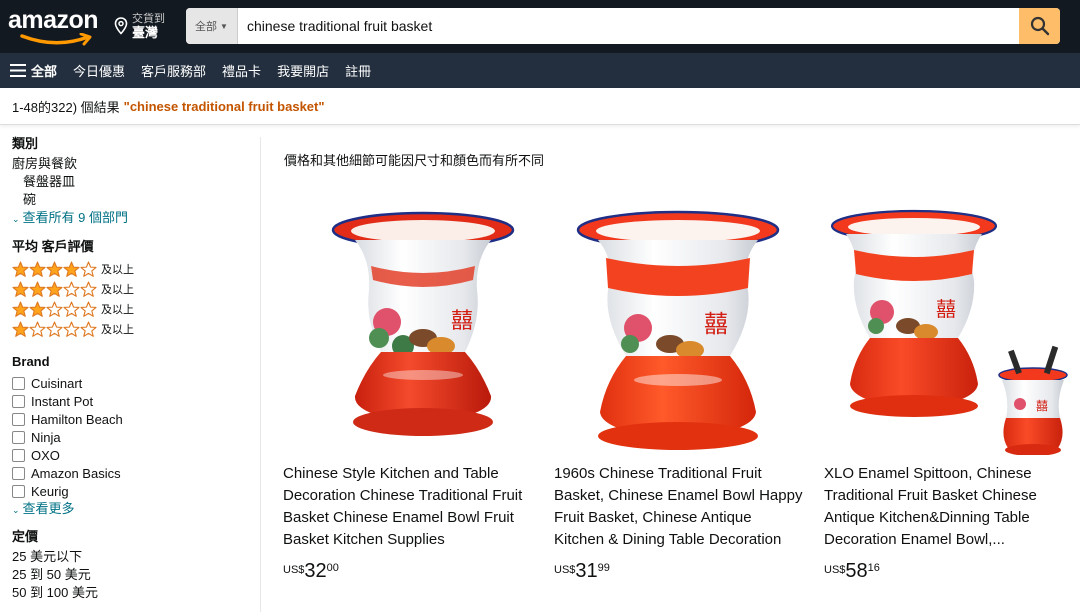 This screenshot has height=612, width=1080. What do you see at coordinates (315, 571) in the screenshot?
I see `price-whole: 32` at bounding box center [315, 571].